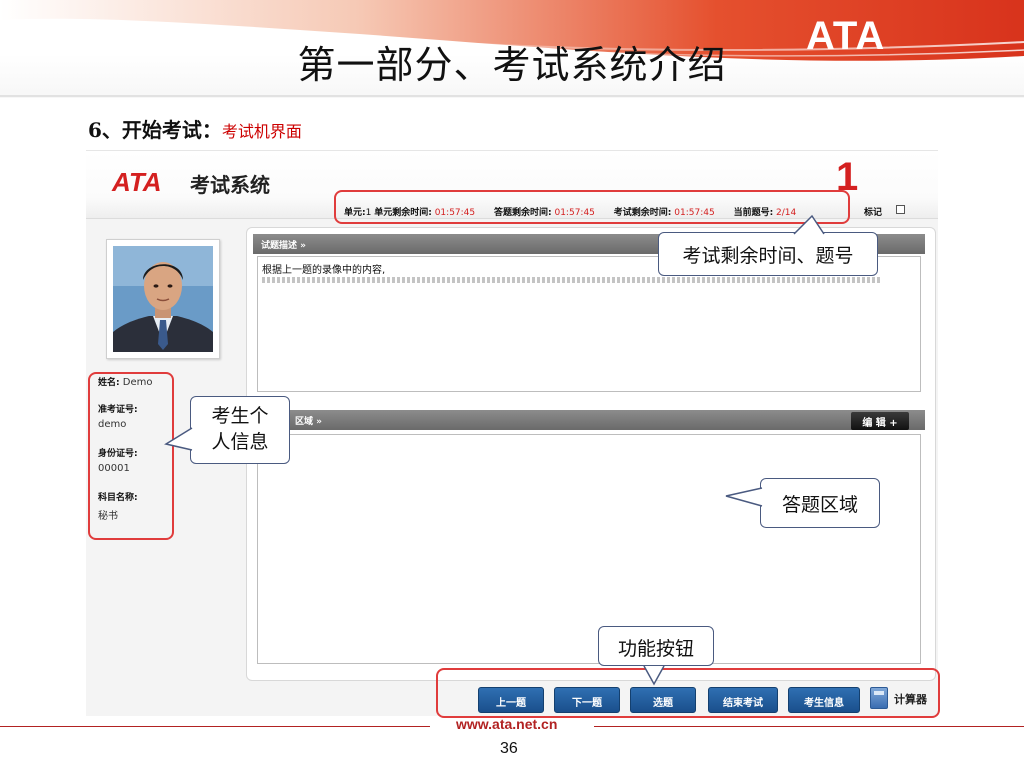  Describe the element at coordinates (809, 726) in the screenshot. I see `footer-line-right` at that location.